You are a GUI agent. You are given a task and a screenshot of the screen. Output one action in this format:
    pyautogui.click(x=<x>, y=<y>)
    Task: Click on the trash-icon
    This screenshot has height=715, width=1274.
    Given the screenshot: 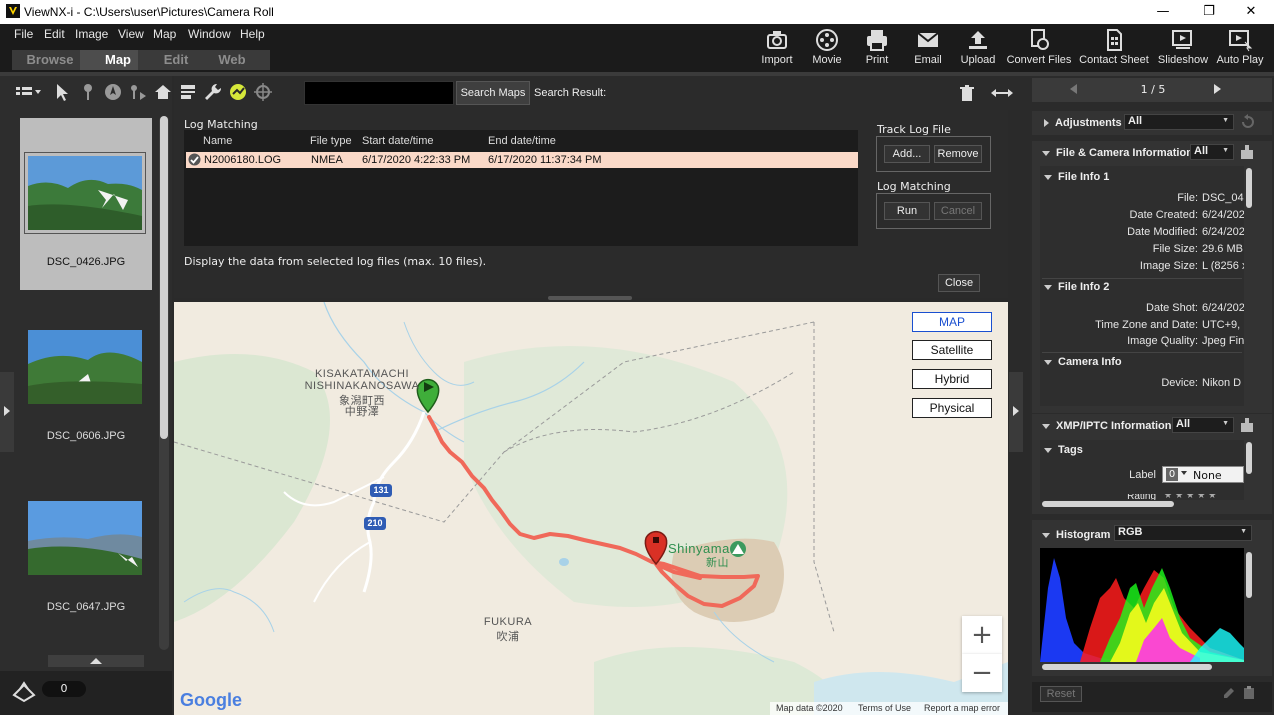 What is the action you would take?
    pyautogui.click(x=967, y=93)
    